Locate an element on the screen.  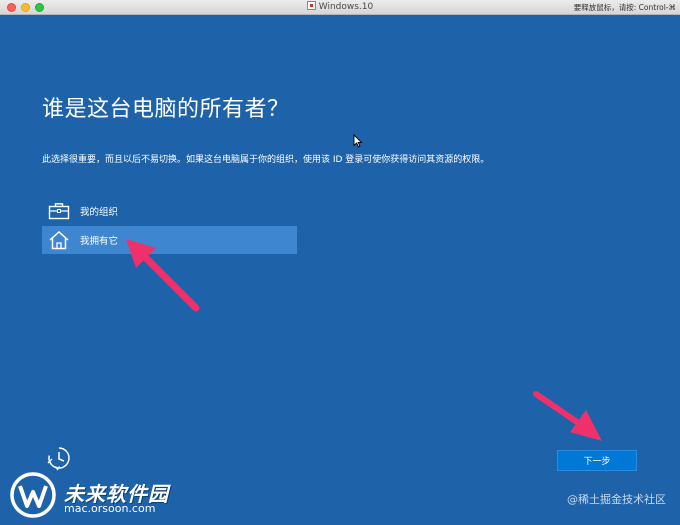
next-button: 下一步 is located at coordinates (597, 460).